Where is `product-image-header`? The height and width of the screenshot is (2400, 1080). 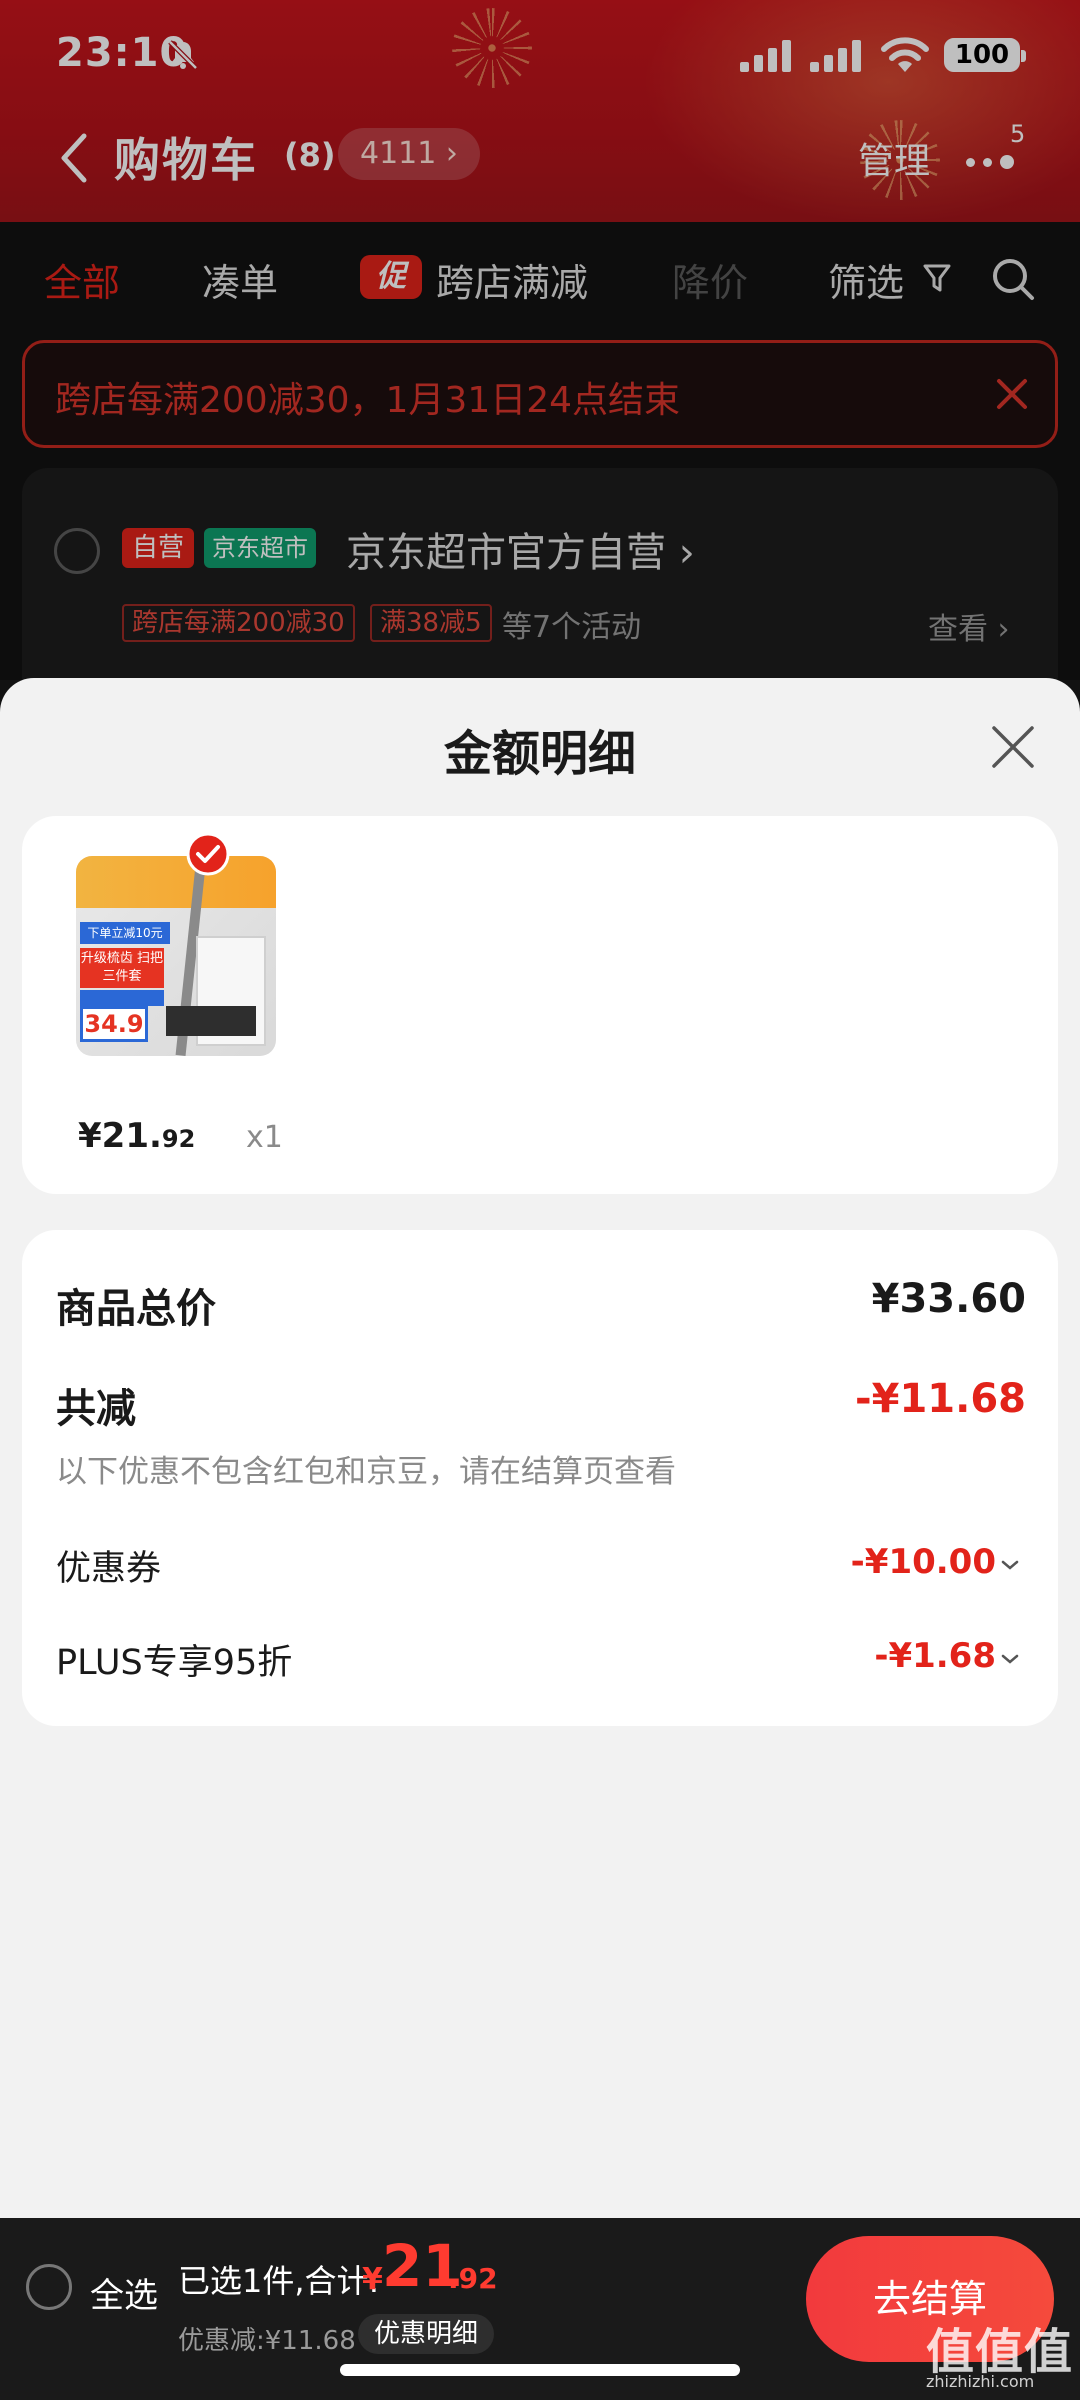
product-image-header is located at coordinates (176, 882).